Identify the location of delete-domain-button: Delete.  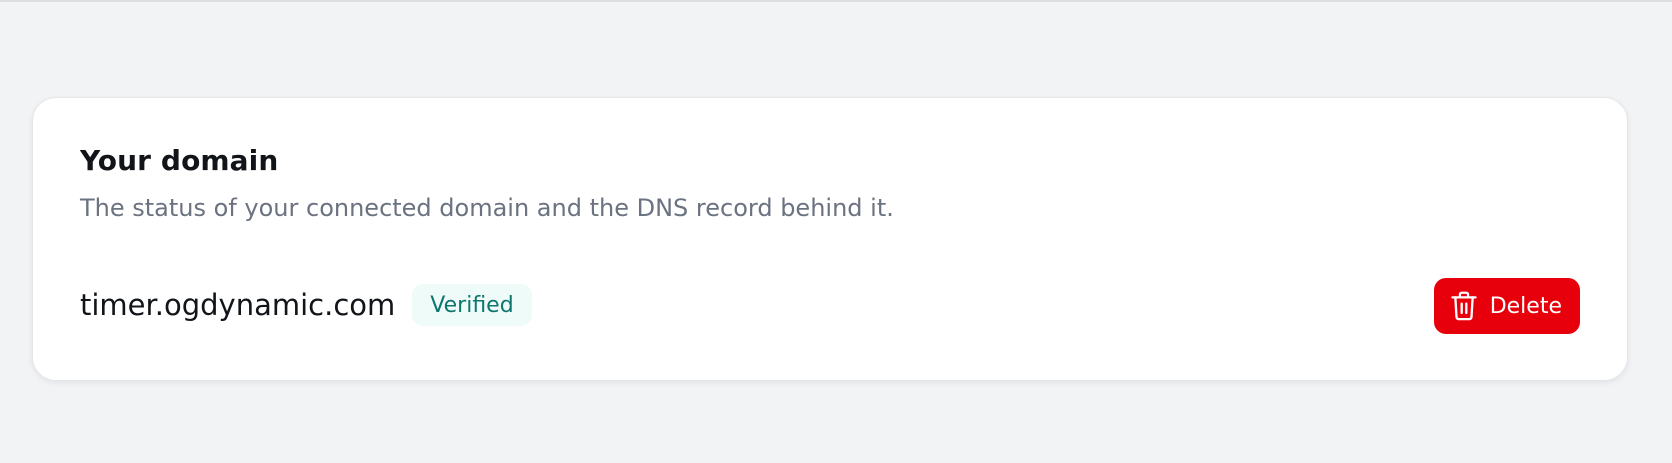
(1506, 306).